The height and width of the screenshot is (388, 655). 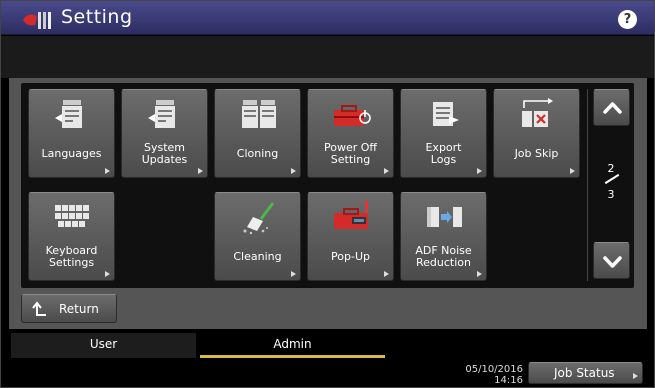 I want to click on date-time: 05/10/2016 14:16, so click(x=489, y=375).